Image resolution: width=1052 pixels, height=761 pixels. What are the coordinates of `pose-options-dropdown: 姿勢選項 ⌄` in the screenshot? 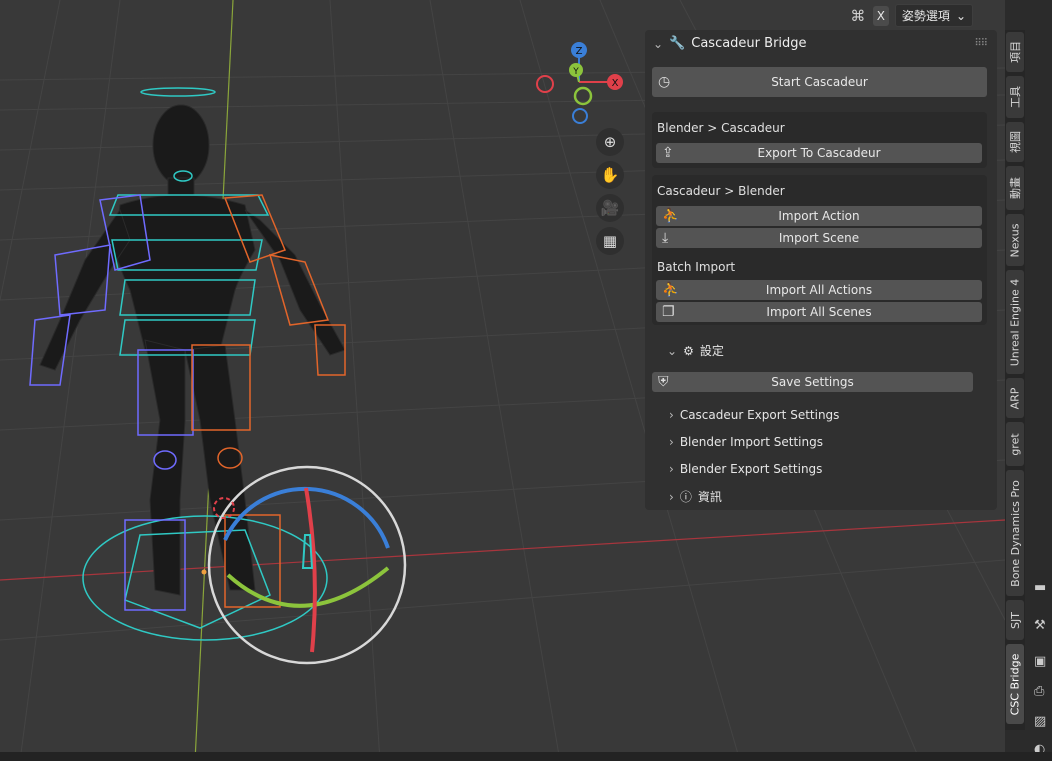 It's located at (933, 15).